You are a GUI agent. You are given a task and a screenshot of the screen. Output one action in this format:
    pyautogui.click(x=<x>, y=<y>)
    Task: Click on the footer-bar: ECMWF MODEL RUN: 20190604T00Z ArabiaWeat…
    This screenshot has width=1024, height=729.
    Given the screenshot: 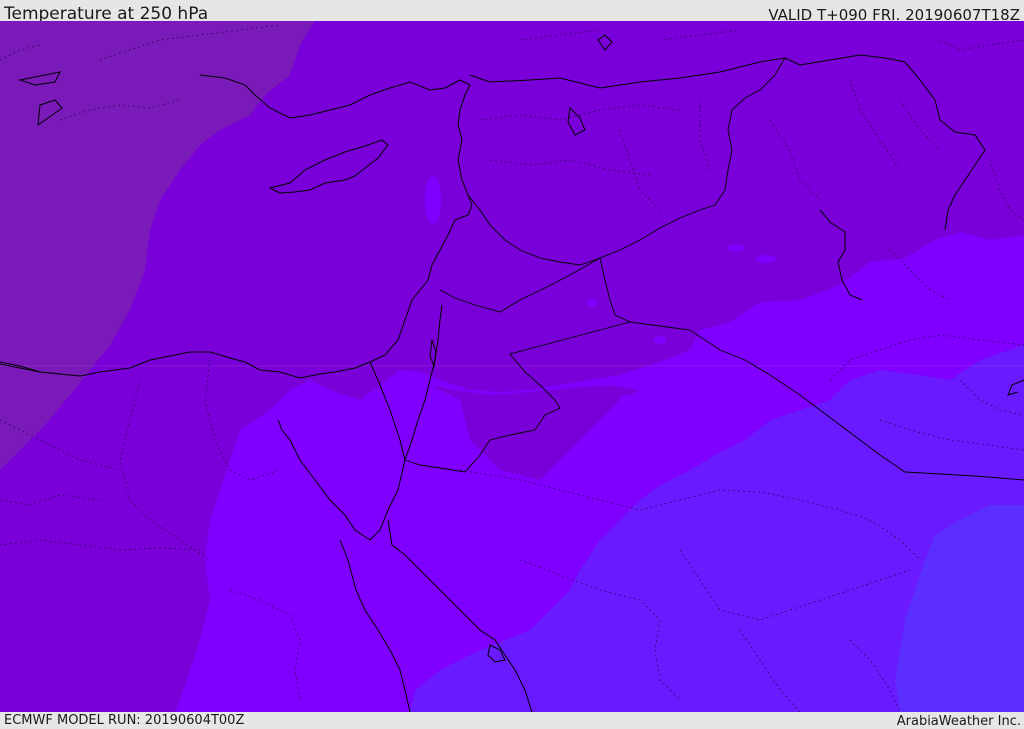 What is the action you would take?
    pyautogui.click(x=512, y=720)
    